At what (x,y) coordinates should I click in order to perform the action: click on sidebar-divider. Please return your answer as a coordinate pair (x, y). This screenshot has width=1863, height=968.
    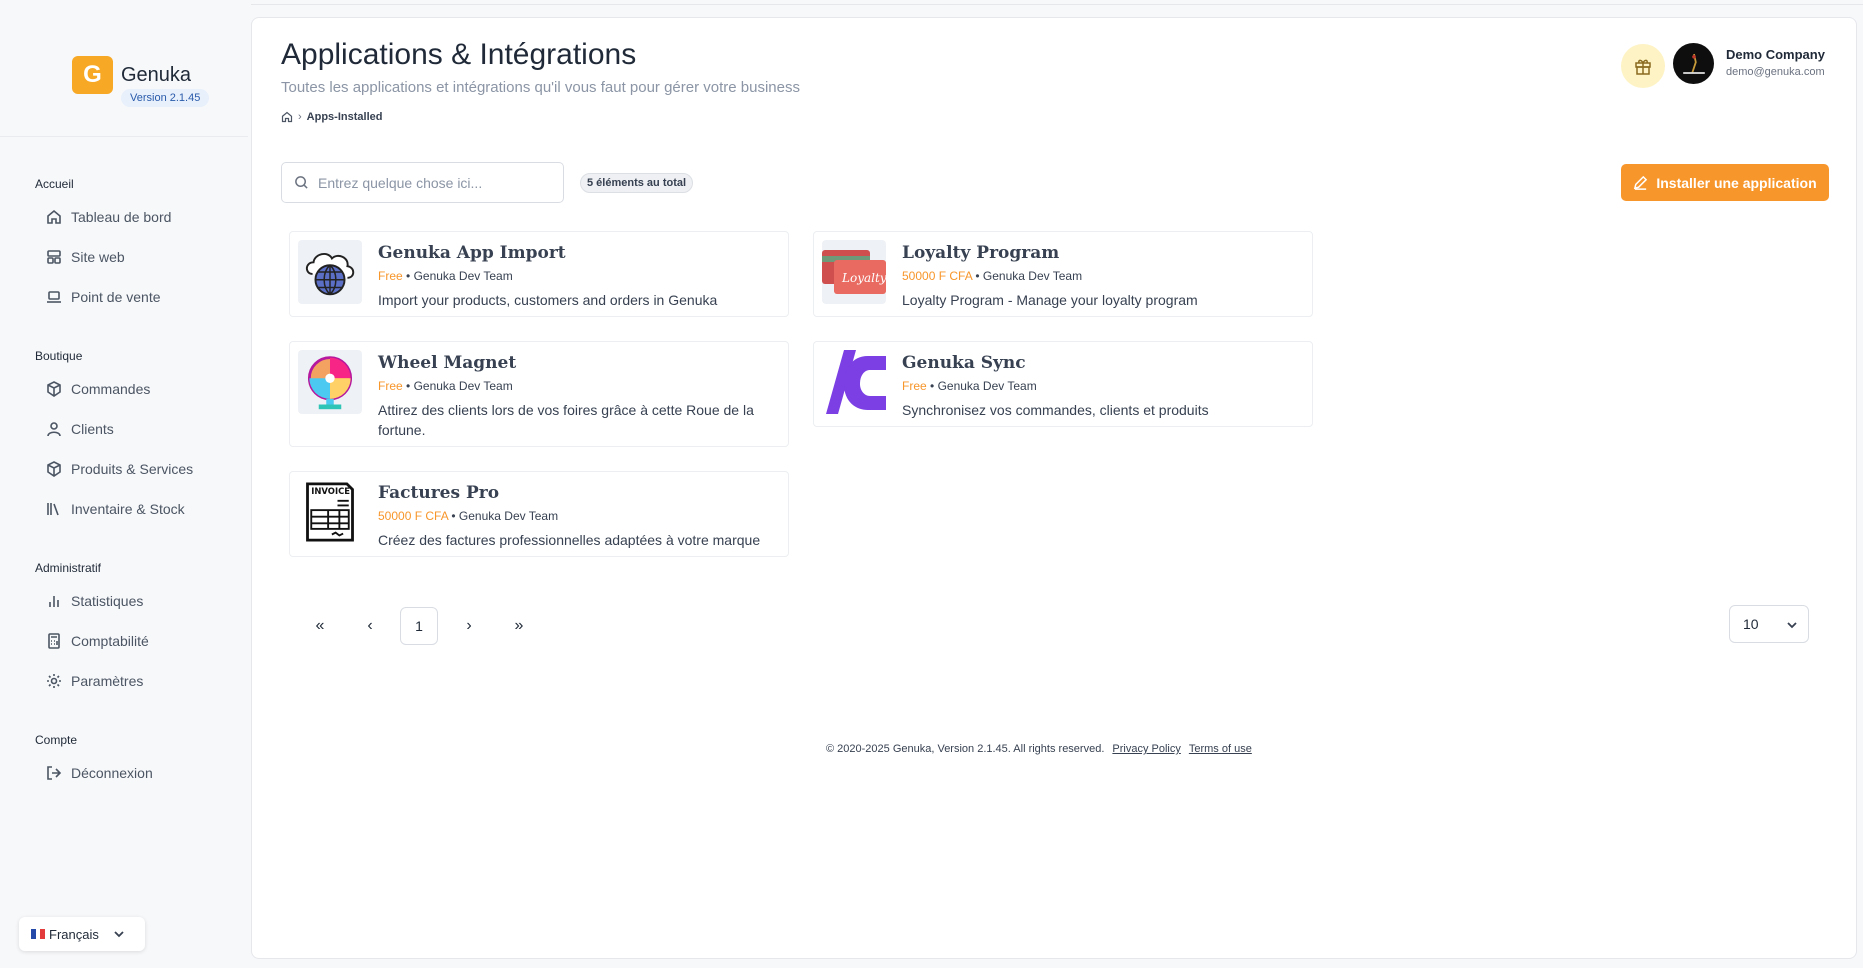
    Looking at the image, I should click on (124, 136).